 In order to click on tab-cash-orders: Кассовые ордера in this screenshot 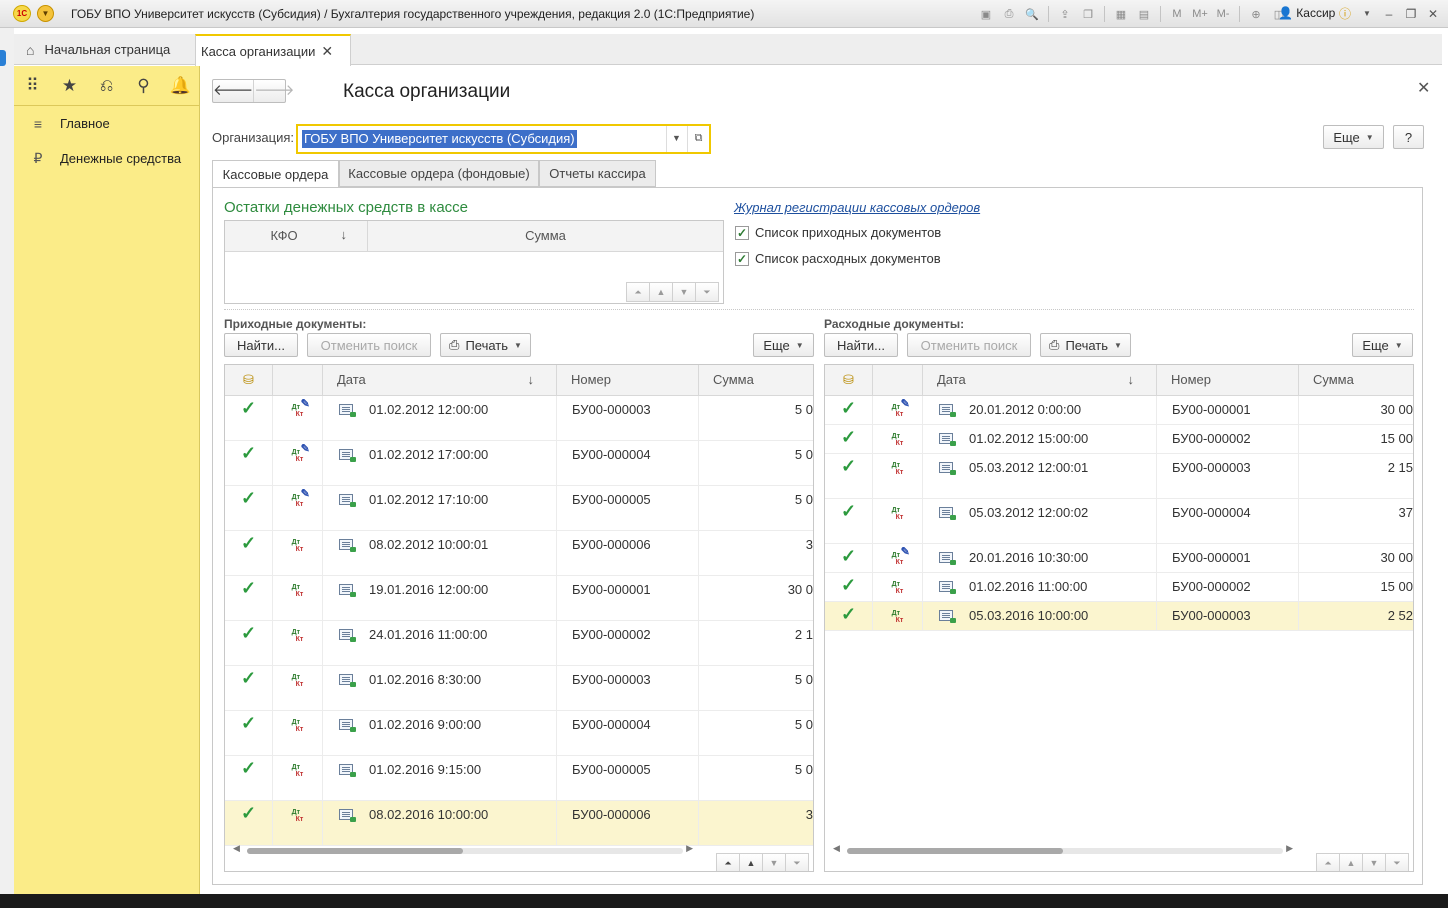, I will do `click(275, 174)`.